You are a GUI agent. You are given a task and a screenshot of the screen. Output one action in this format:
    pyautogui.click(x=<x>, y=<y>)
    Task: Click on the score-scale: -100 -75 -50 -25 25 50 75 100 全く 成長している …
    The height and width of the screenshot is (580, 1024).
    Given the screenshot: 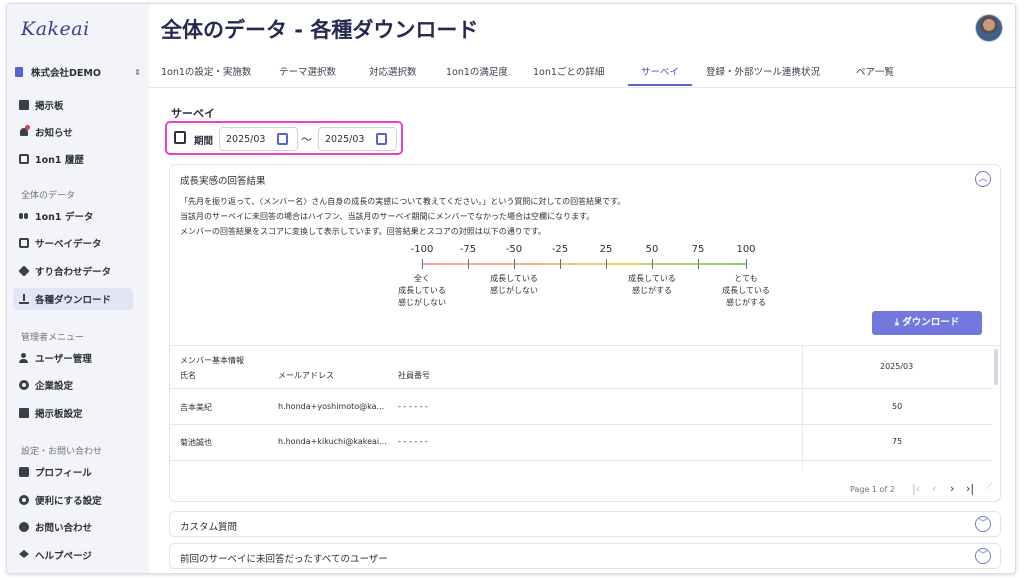 What is the action you would take?
    pyautogui.click(x=596, y=283)
    